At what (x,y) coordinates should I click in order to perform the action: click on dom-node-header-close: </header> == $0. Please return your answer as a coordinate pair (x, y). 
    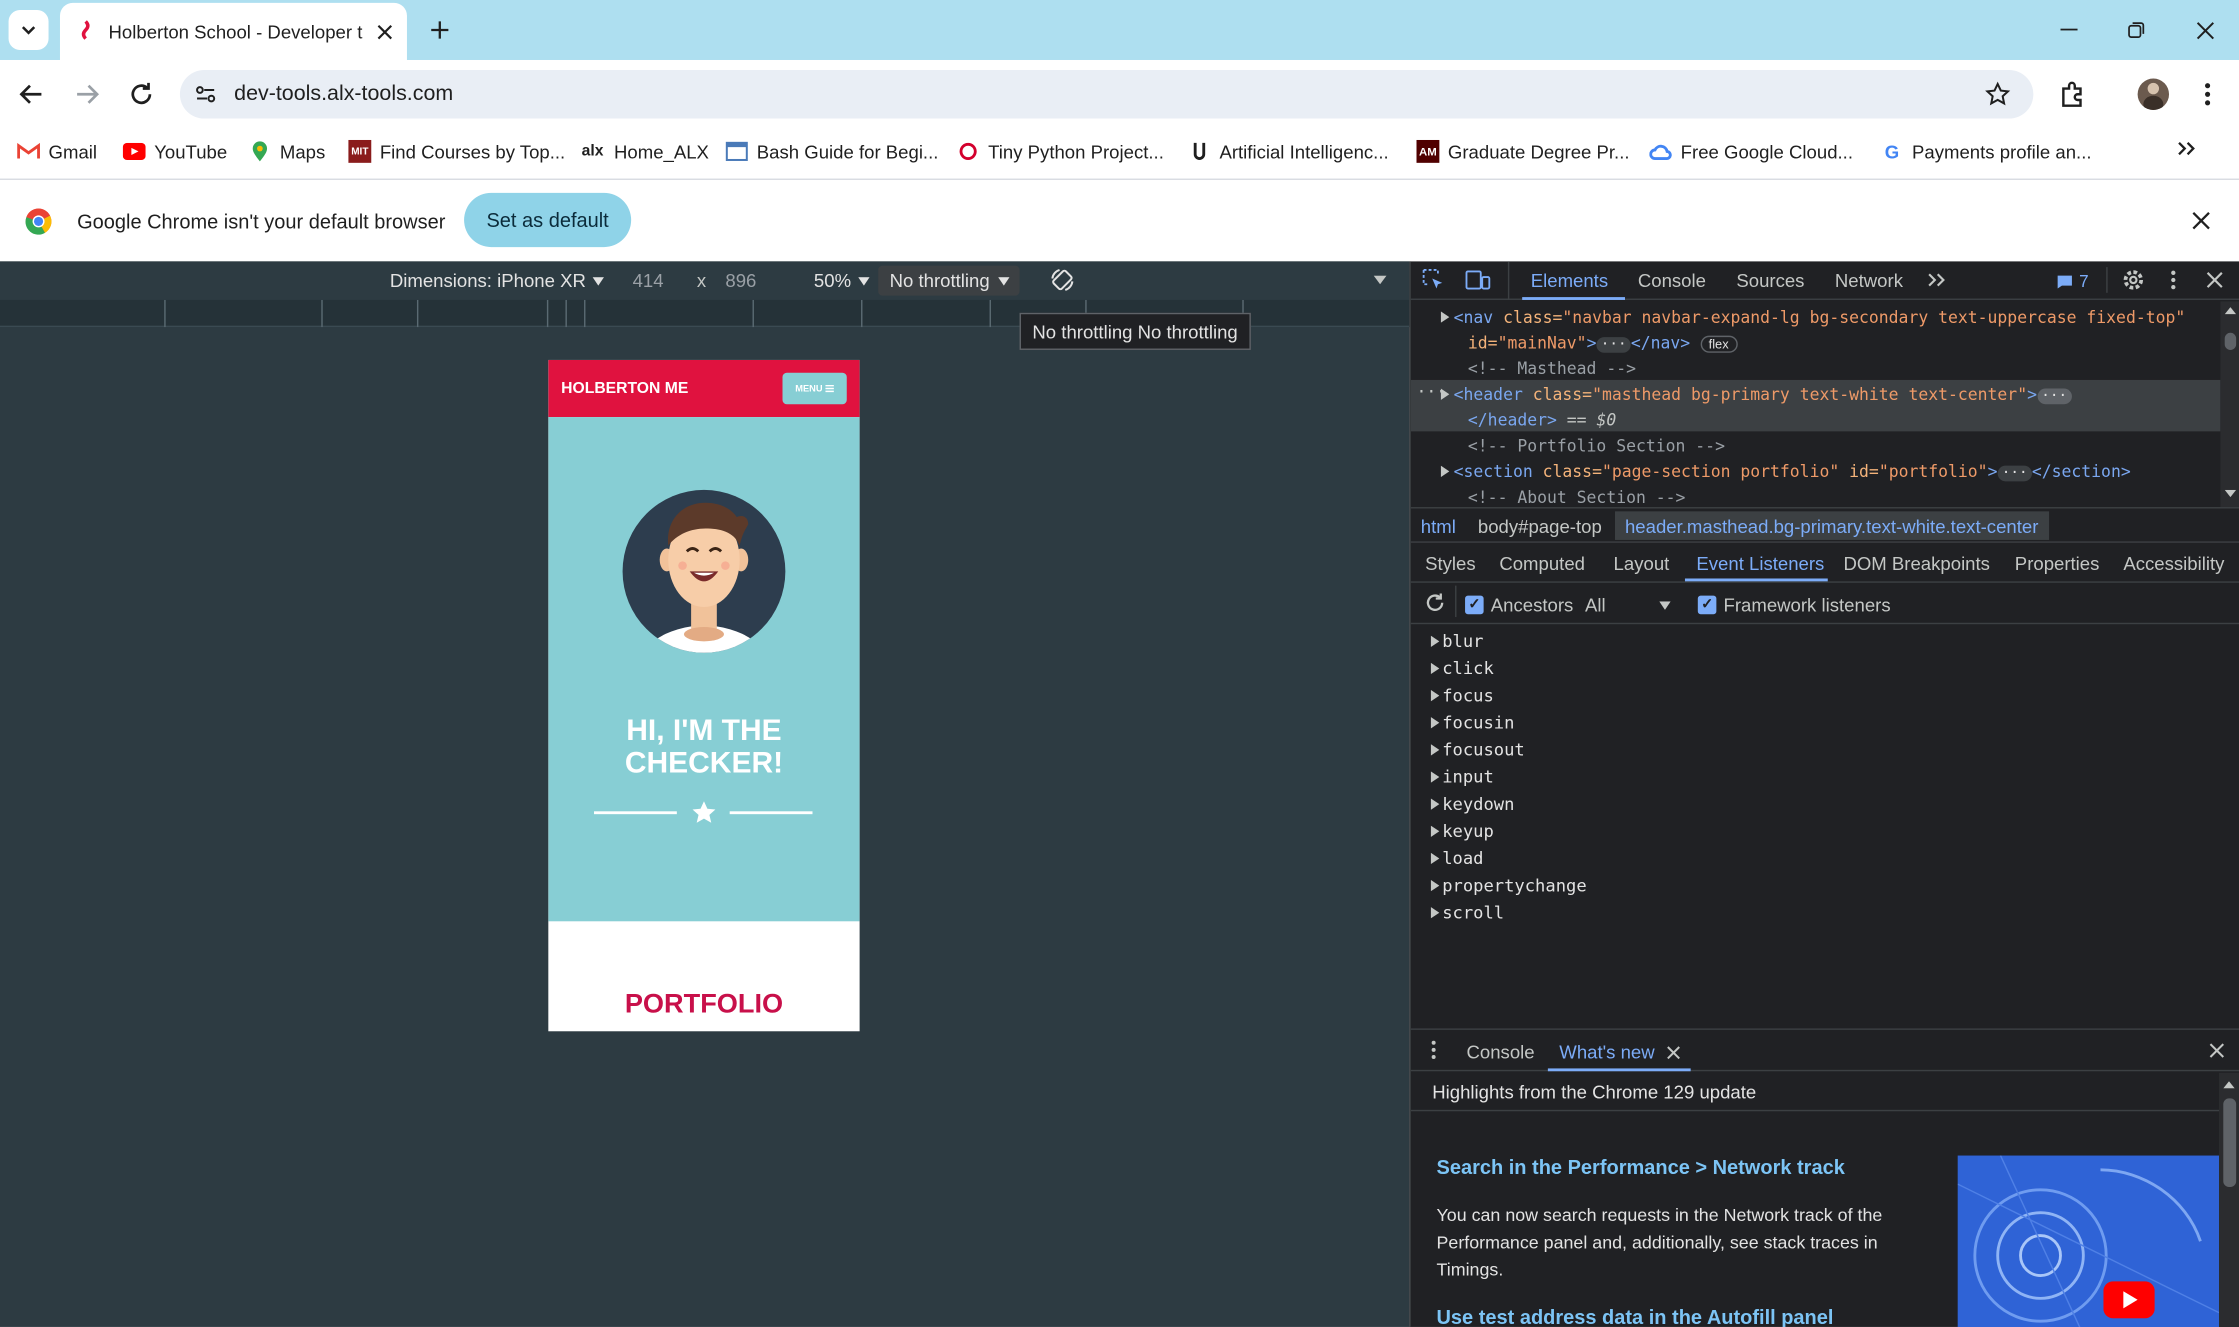
    Looking at the image, I should click on (1542, 420).